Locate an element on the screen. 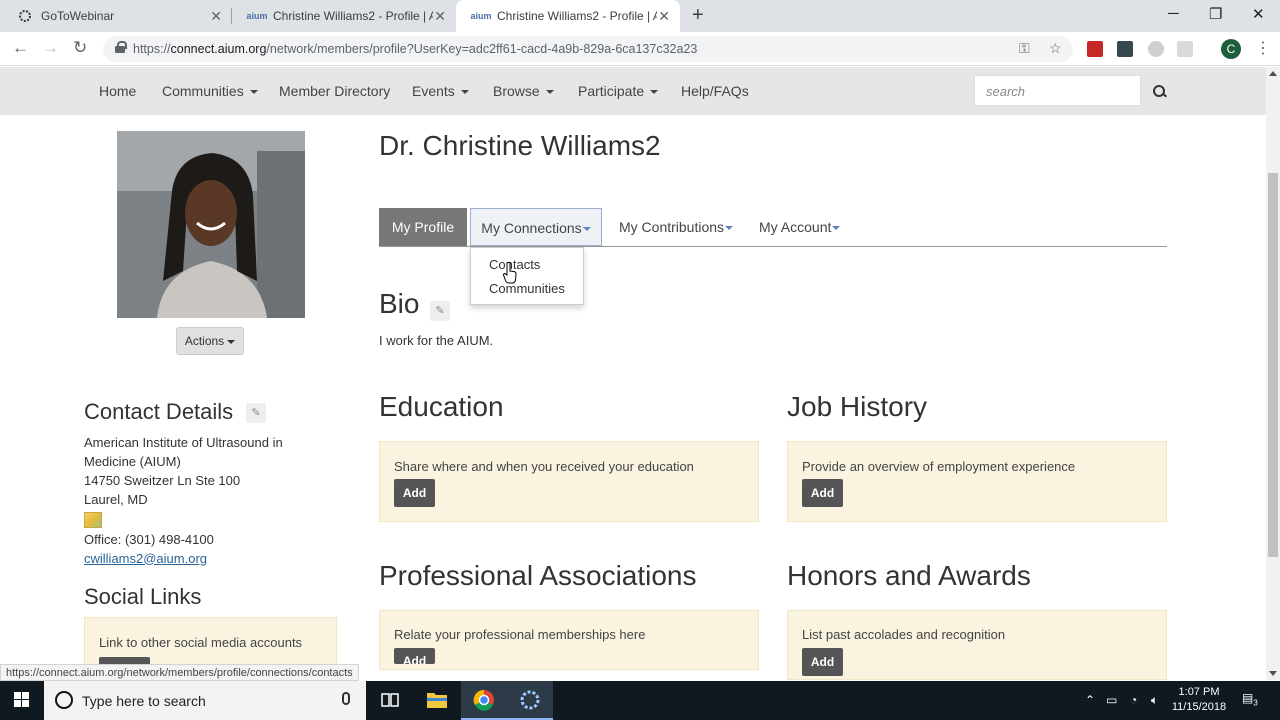 Image resolution: width=1280 pixels, height=720 pixels. nav-communities: Communities is located at coordinates (210, 91).